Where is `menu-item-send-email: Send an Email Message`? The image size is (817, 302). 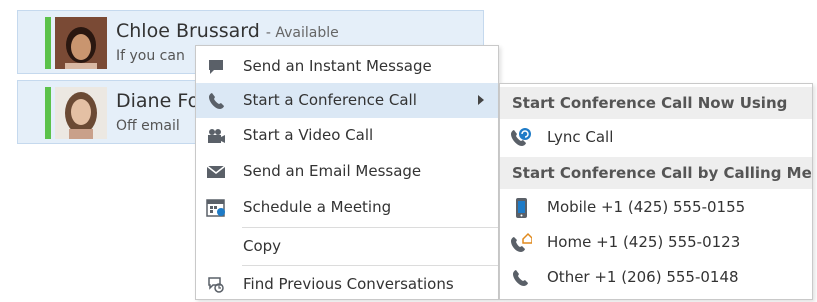
menu-item-send-email: Send an Email Message is located at coordinates (347, 171).